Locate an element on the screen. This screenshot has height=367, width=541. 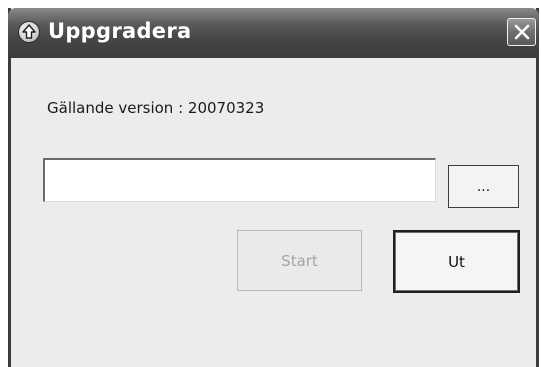
window-title: Uppgradera is located at coordinates (120, 31).